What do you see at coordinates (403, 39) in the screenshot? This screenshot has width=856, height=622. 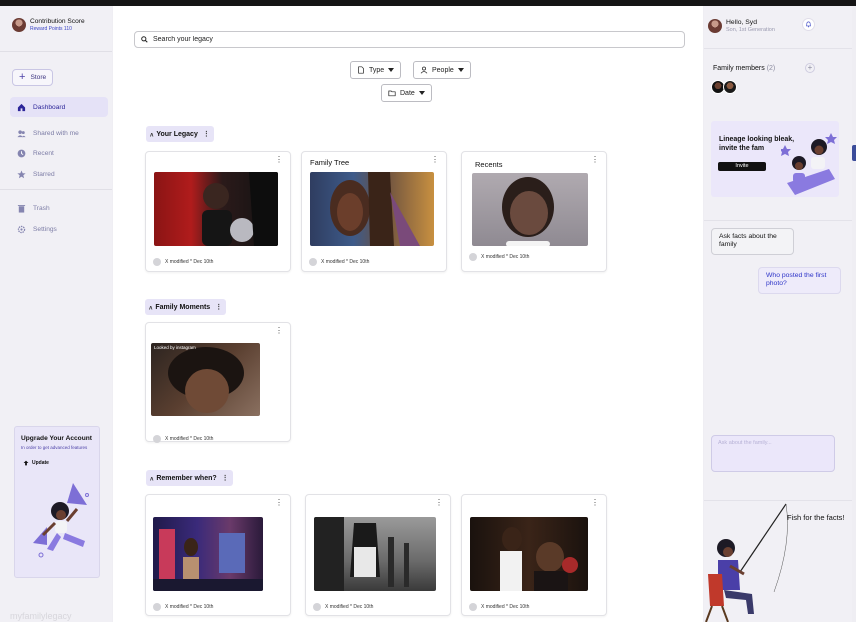 I see `search-input` at bounding box center [403, 39].